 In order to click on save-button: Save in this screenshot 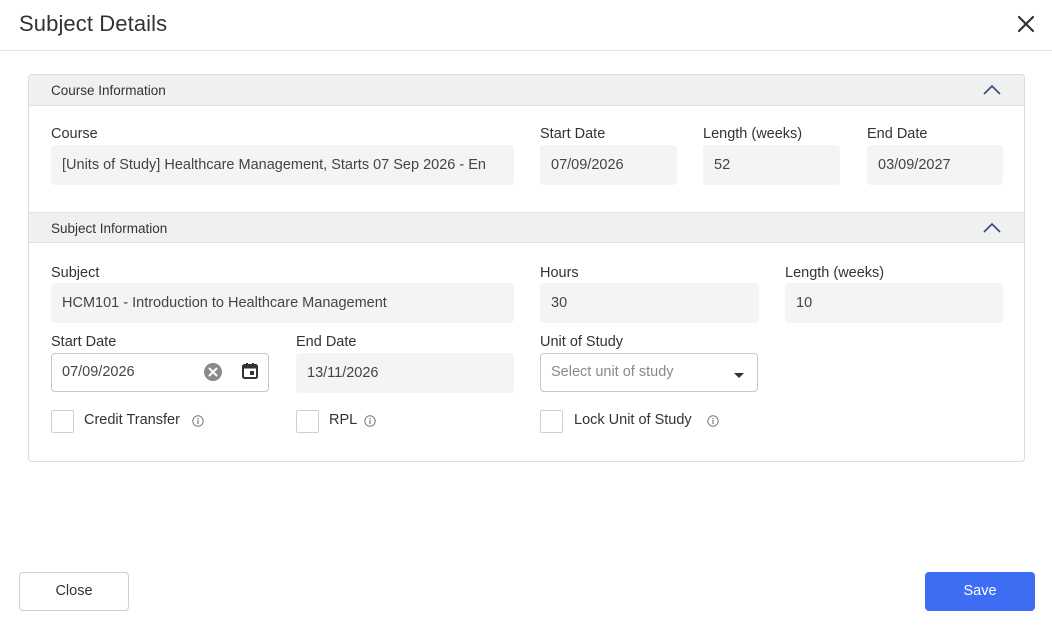, I will do `click(980, 591)`.